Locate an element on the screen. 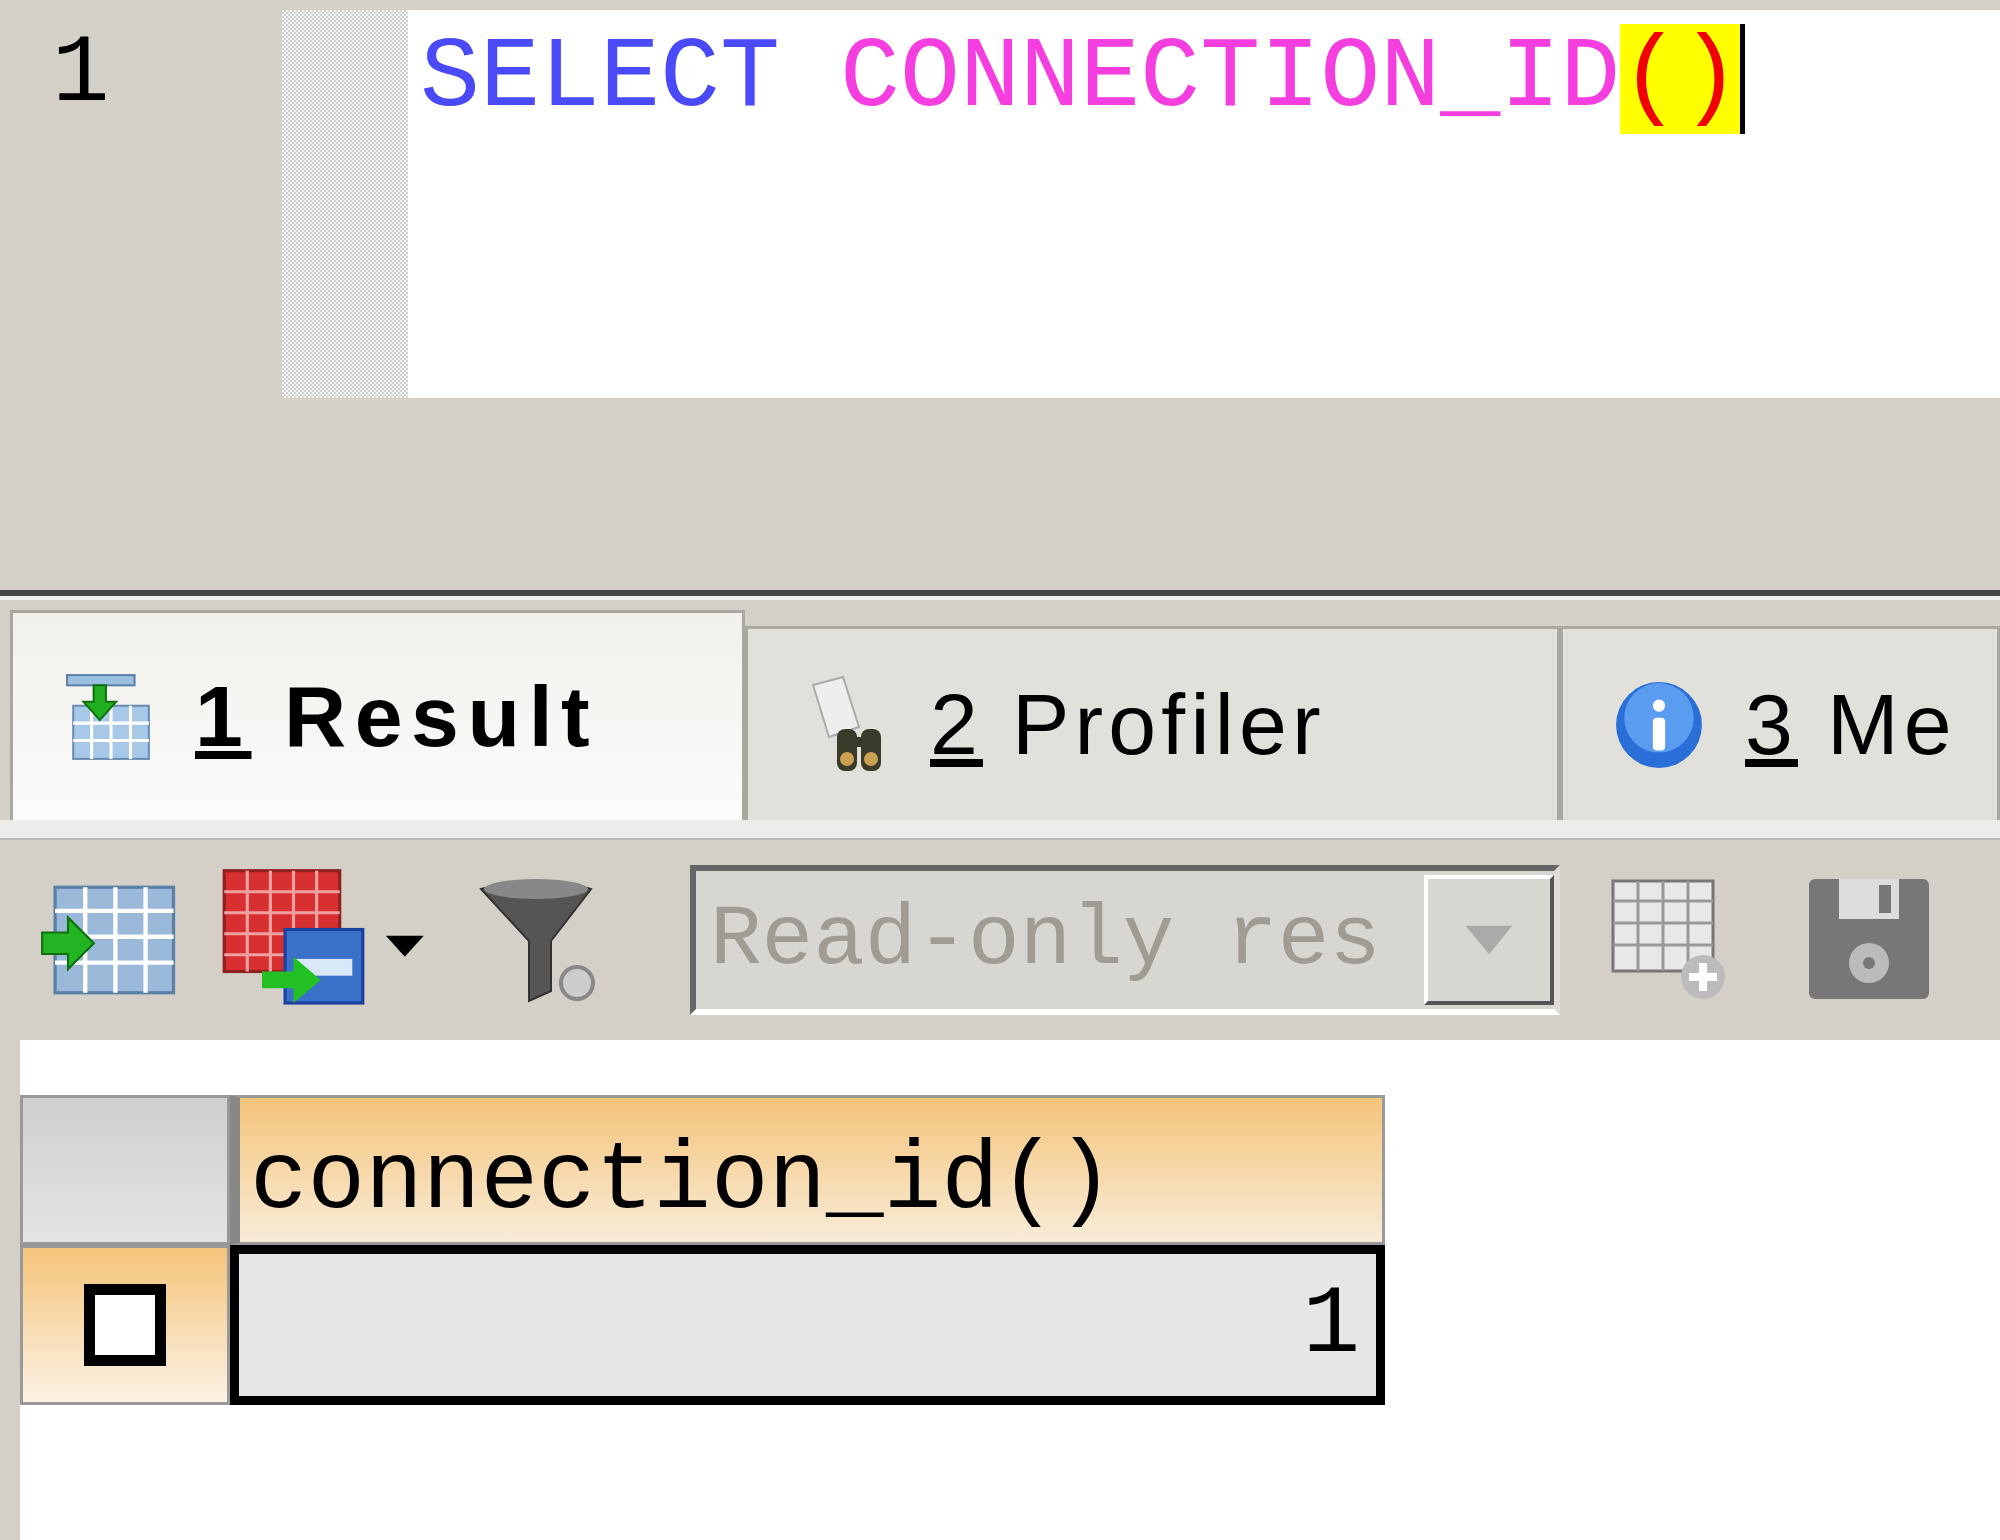 The image size is (2000, 1540). code-line: SELECT CONNECTION_ID() is located at coordinates (1083, 79).